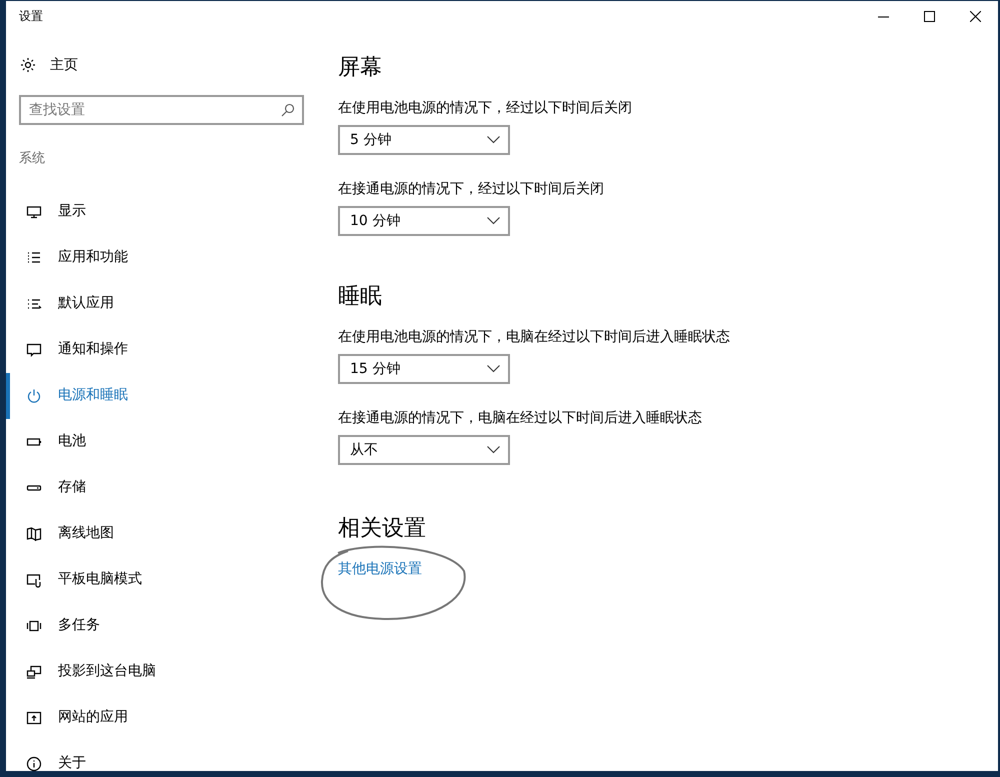  What do you see at coordinates (146, 395) in the screenshot?
I see `sidebar-item: 电源和睡眠` at bounding box center [146, 395].